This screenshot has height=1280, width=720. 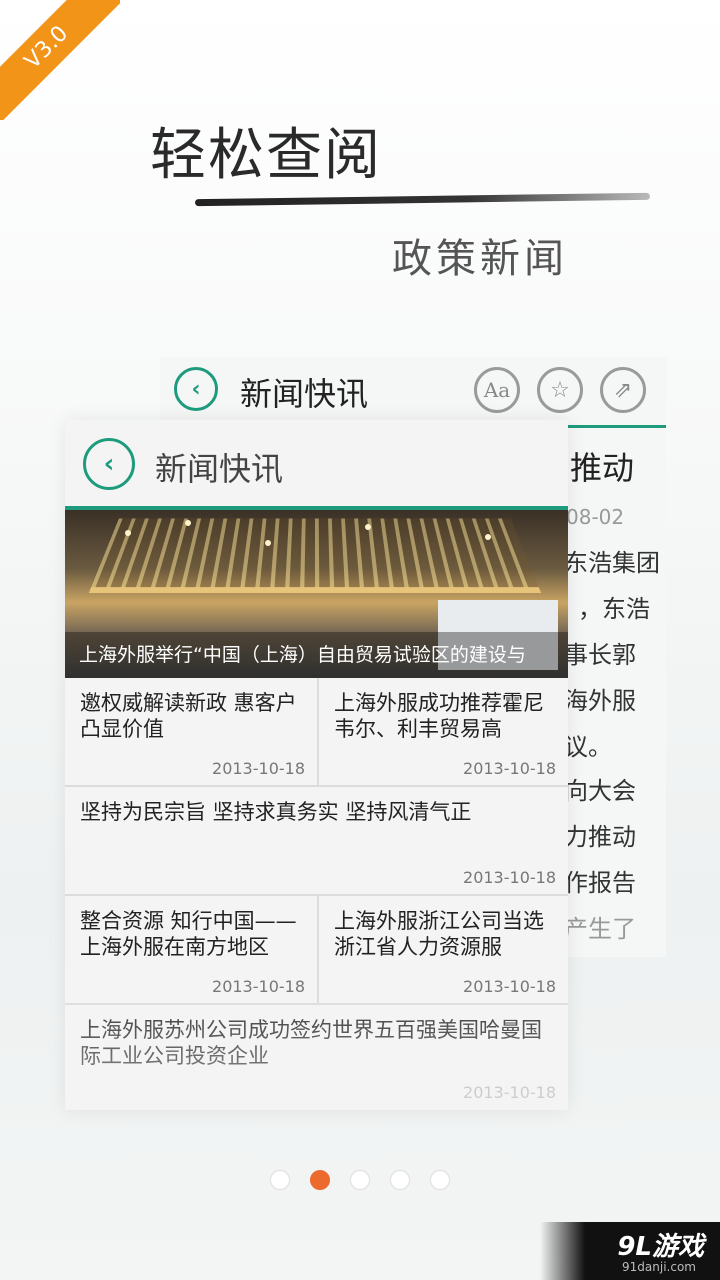 What do you see at coordinates (316, 465) in the screenshot?
I see `news-header: ‹ 新闻快讯` at bounding box center [316, 465].